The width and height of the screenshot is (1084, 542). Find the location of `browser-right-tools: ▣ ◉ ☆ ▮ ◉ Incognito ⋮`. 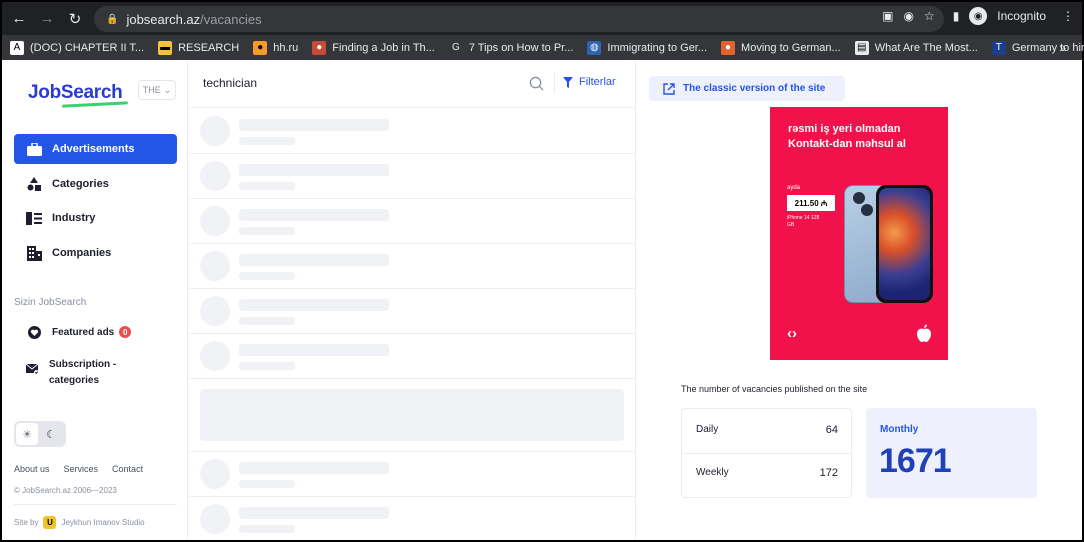

browser-right-tools: ▣ ◉ ☆ ▮ ◉ Incognito ⋮ is located at coordinates (978, 16).